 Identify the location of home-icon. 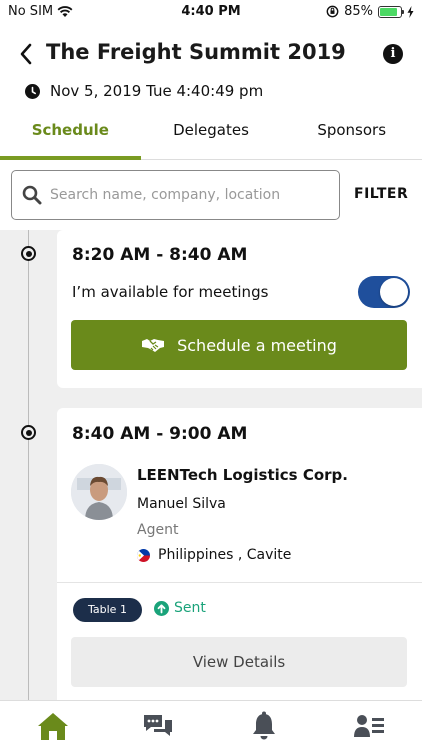
(52, 726).